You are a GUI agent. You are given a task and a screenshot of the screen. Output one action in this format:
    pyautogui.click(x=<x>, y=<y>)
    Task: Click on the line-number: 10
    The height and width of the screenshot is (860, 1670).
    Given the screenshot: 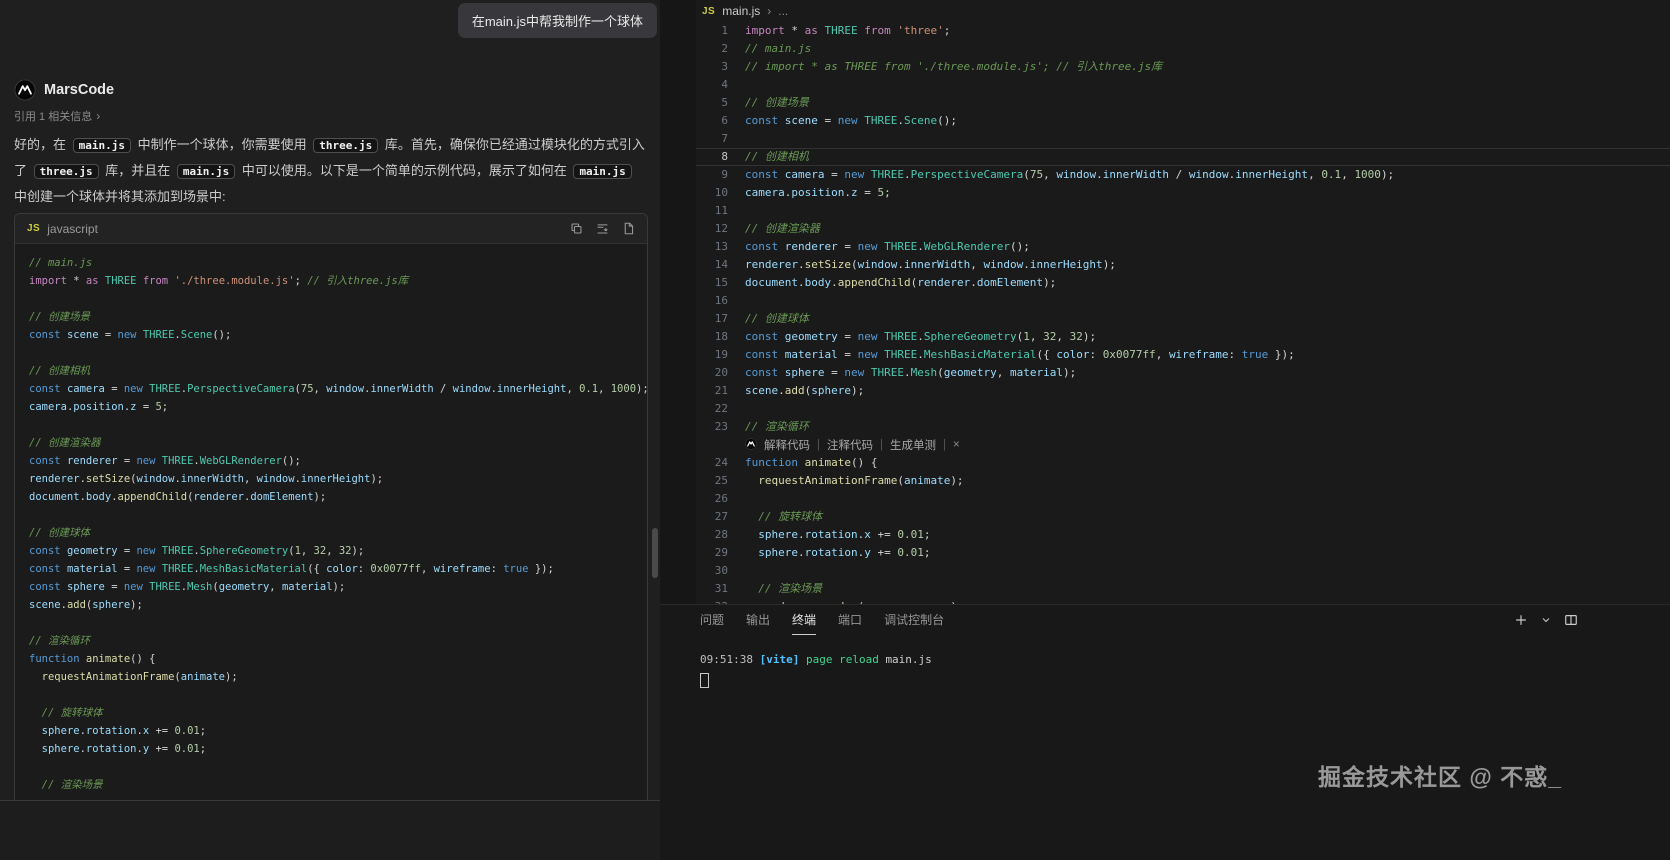 What is the action you would take?
    pyautogui.click(x=712, y=193)
    